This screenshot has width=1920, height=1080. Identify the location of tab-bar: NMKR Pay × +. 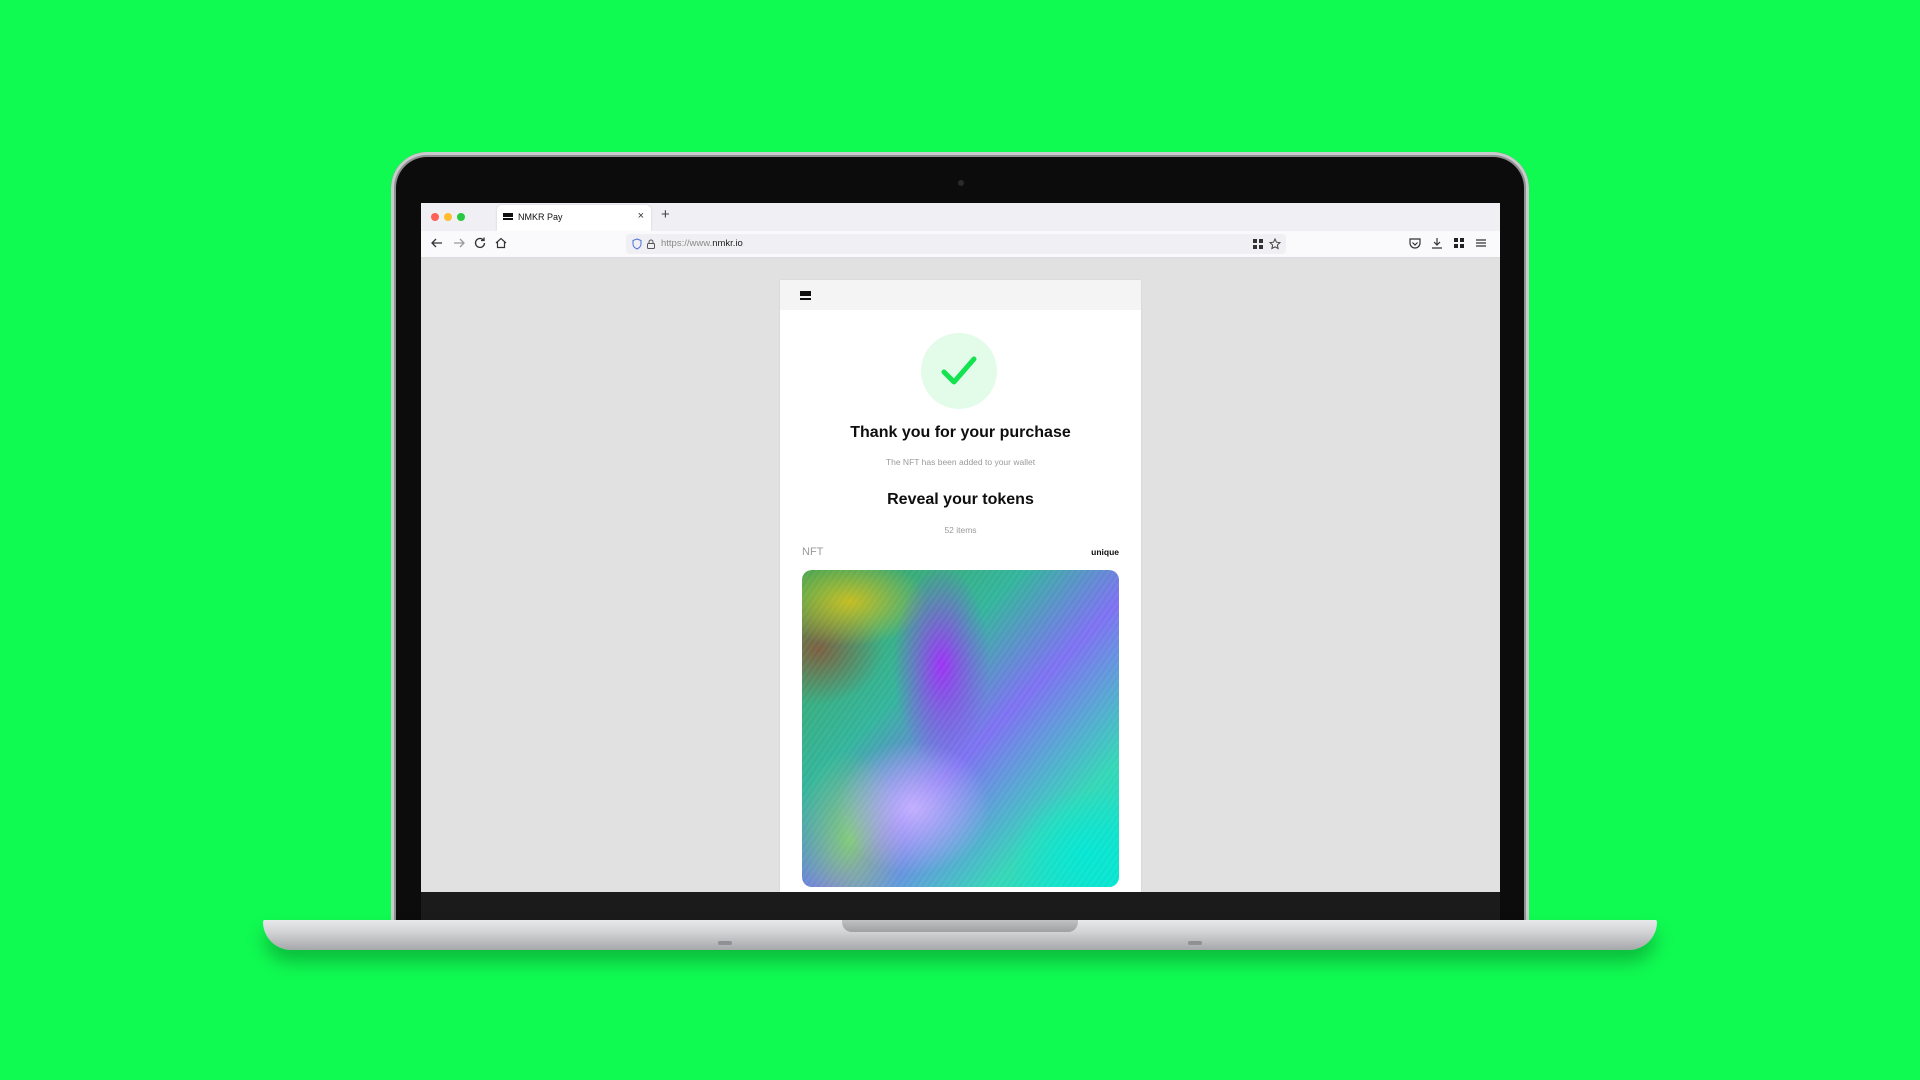
(960, 217).